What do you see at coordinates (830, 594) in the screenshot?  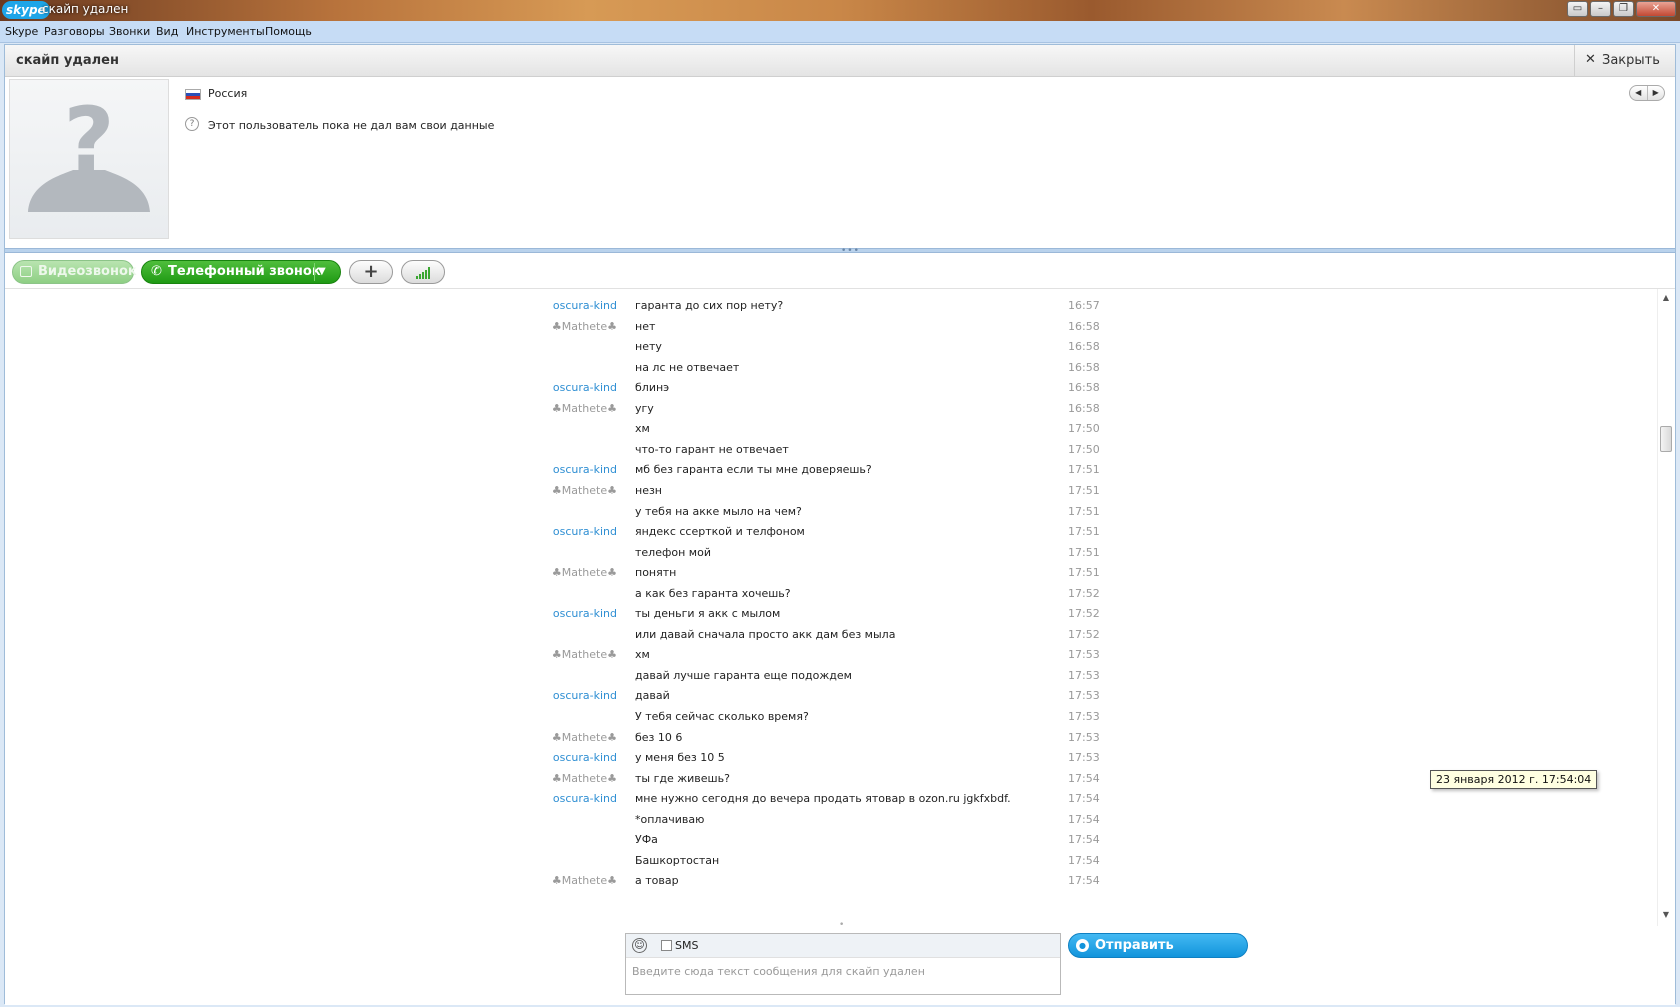 I see `message-row: а как без гаранта хочешь? 17:52` at bounding box center [830, 594].